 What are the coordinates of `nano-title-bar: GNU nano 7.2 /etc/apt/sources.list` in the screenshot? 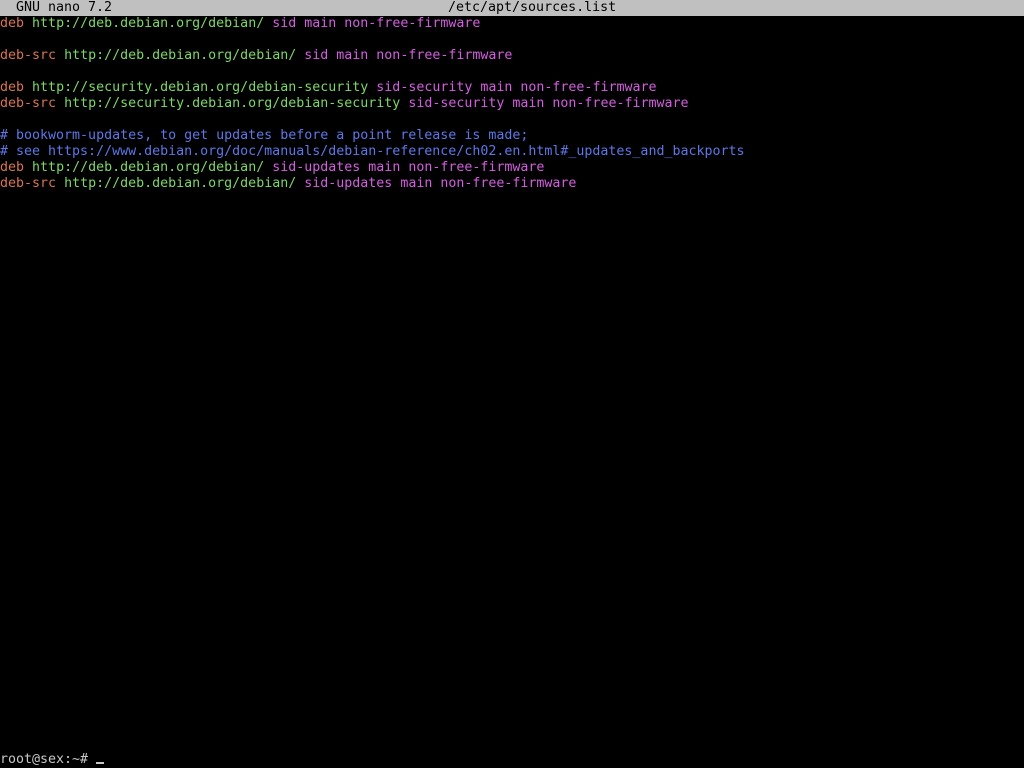 It's located at (512, 8).